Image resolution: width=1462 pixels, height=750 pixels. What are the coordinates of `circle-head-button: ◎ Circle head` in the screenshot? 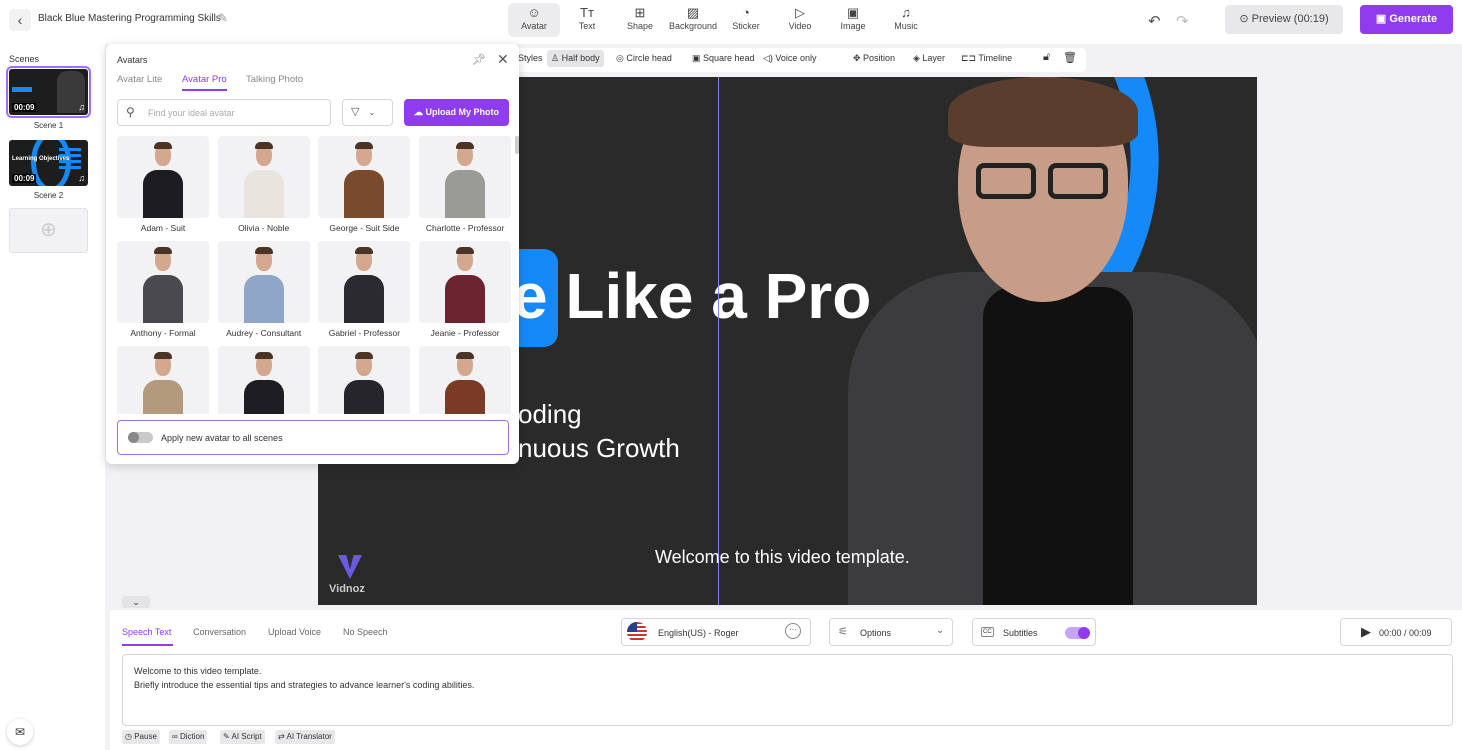 It's located at (644, 58).